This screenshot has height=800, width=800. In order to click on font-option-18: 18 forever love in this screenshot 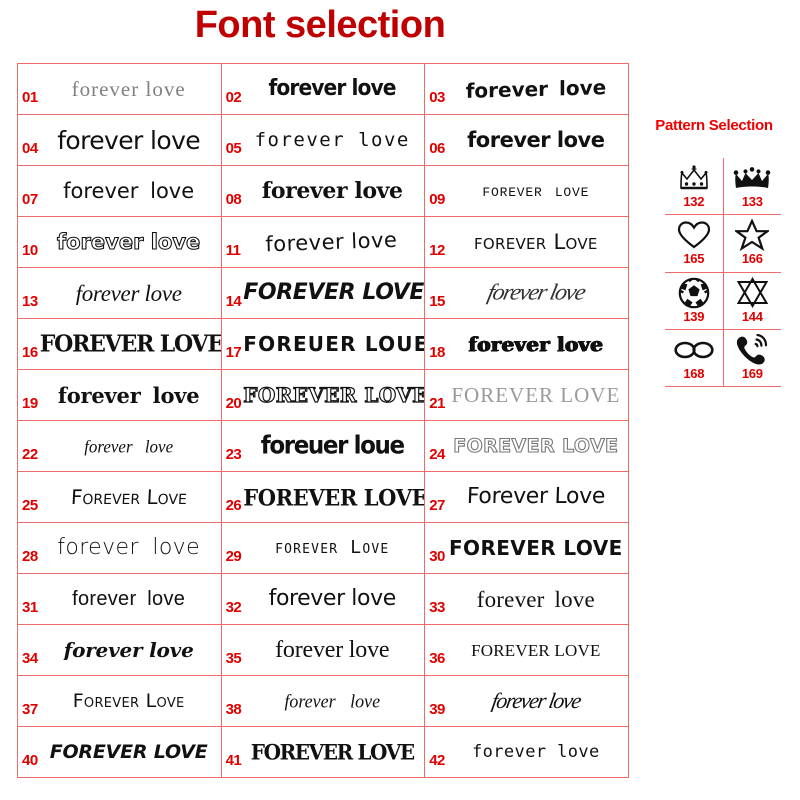, I will do `click(526, 344)`.